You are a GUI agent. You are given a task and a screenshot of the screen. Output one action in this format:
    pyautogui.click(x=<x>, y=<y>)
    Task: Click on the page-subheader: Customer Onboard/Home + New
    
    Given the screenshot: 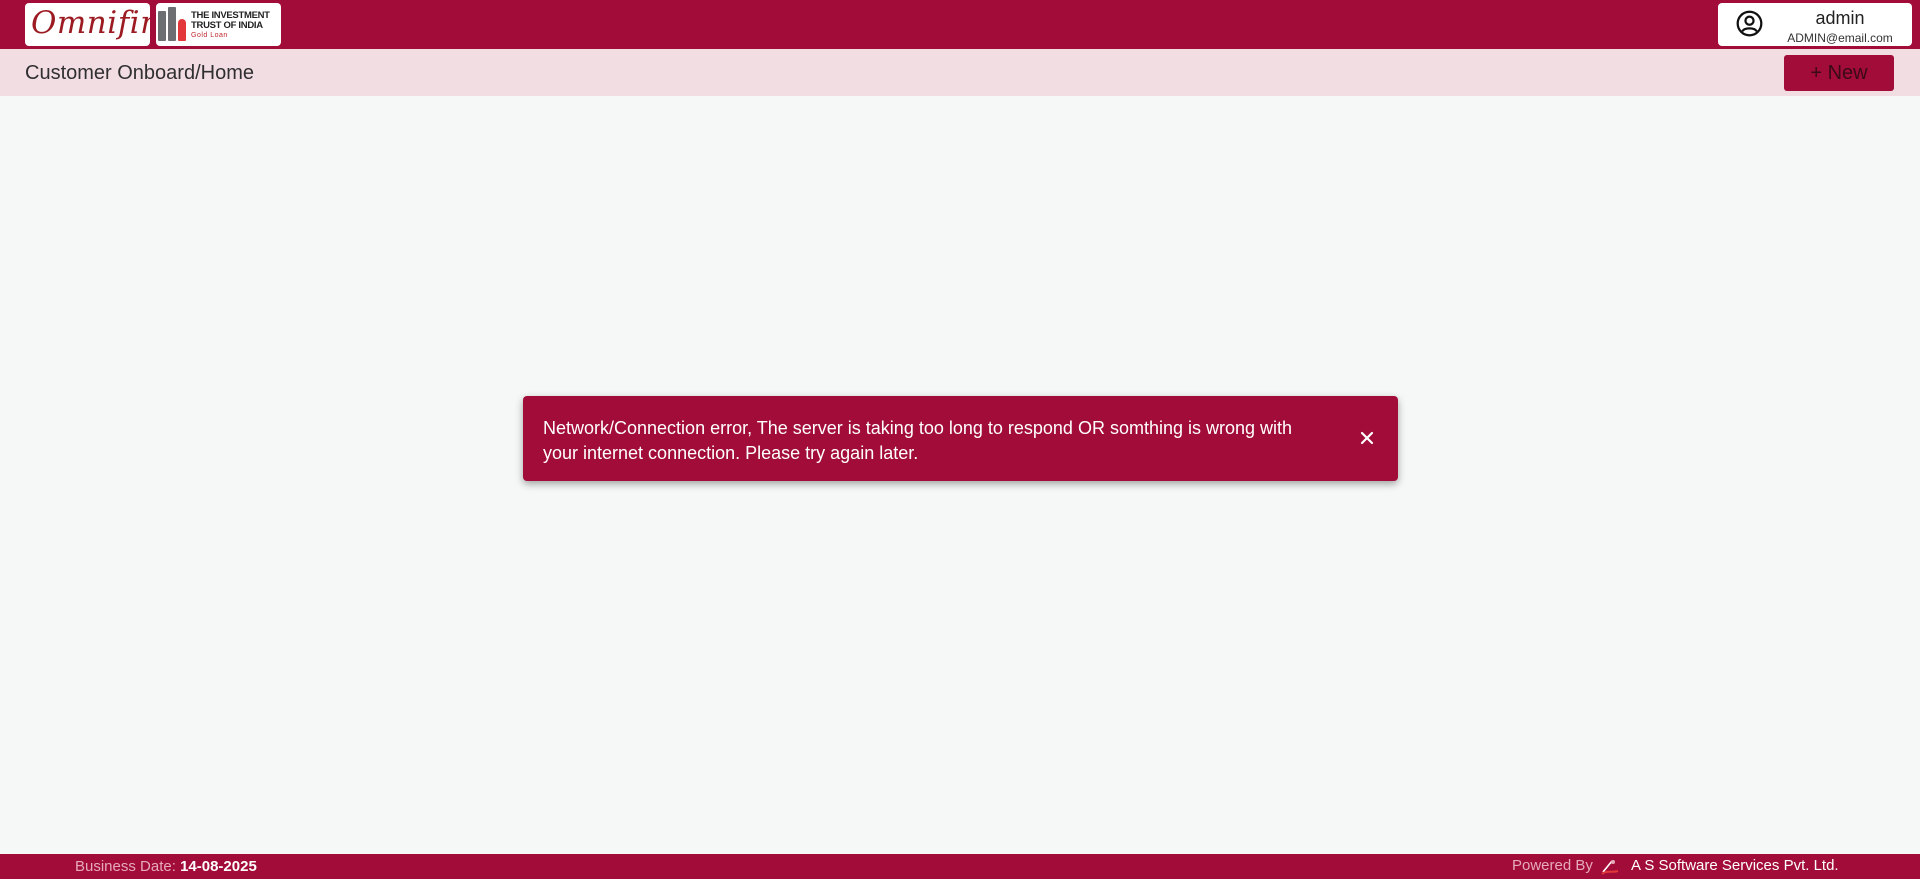 What is the action you would take?
    pyautogui.click(x=960, y=72)
    